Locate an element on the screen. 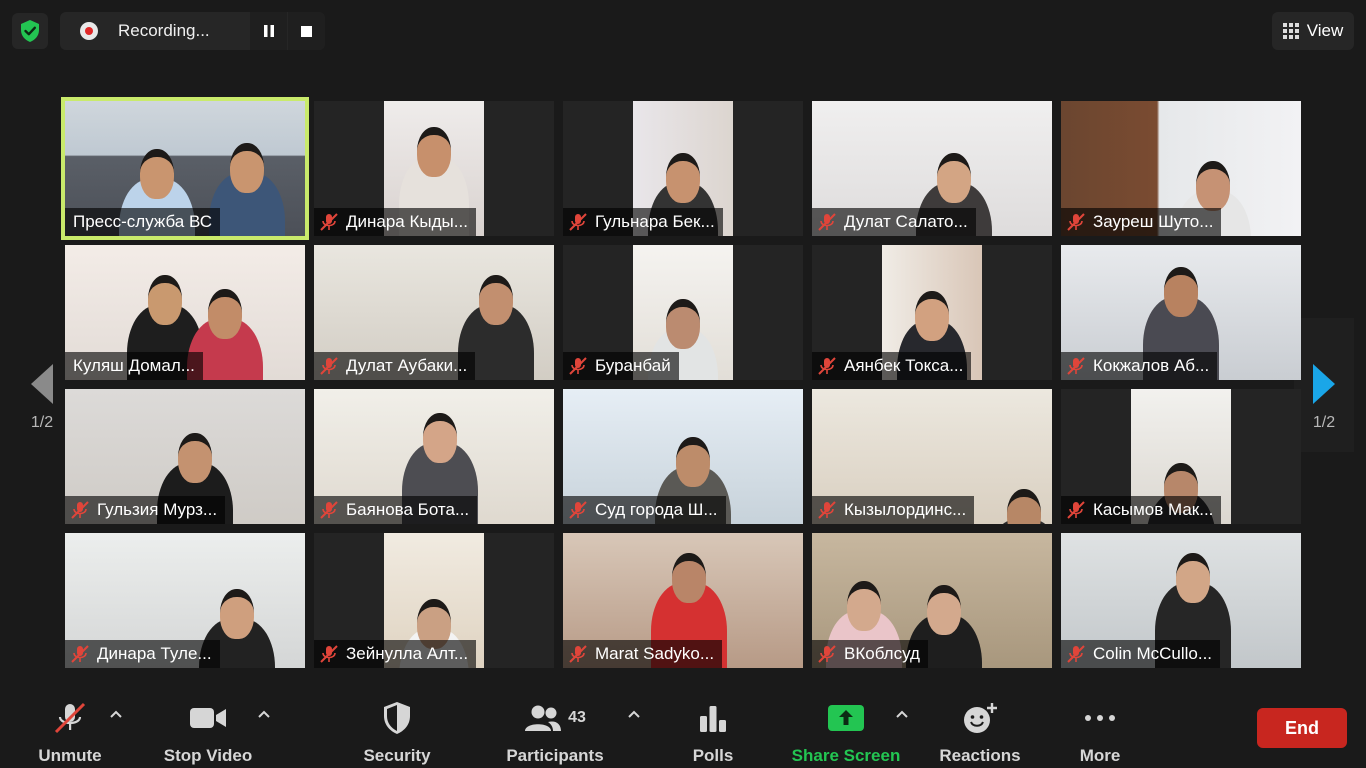 The image size is (1366, 768). share-screen-label: Share Screen is located at coordinates (846, 755).